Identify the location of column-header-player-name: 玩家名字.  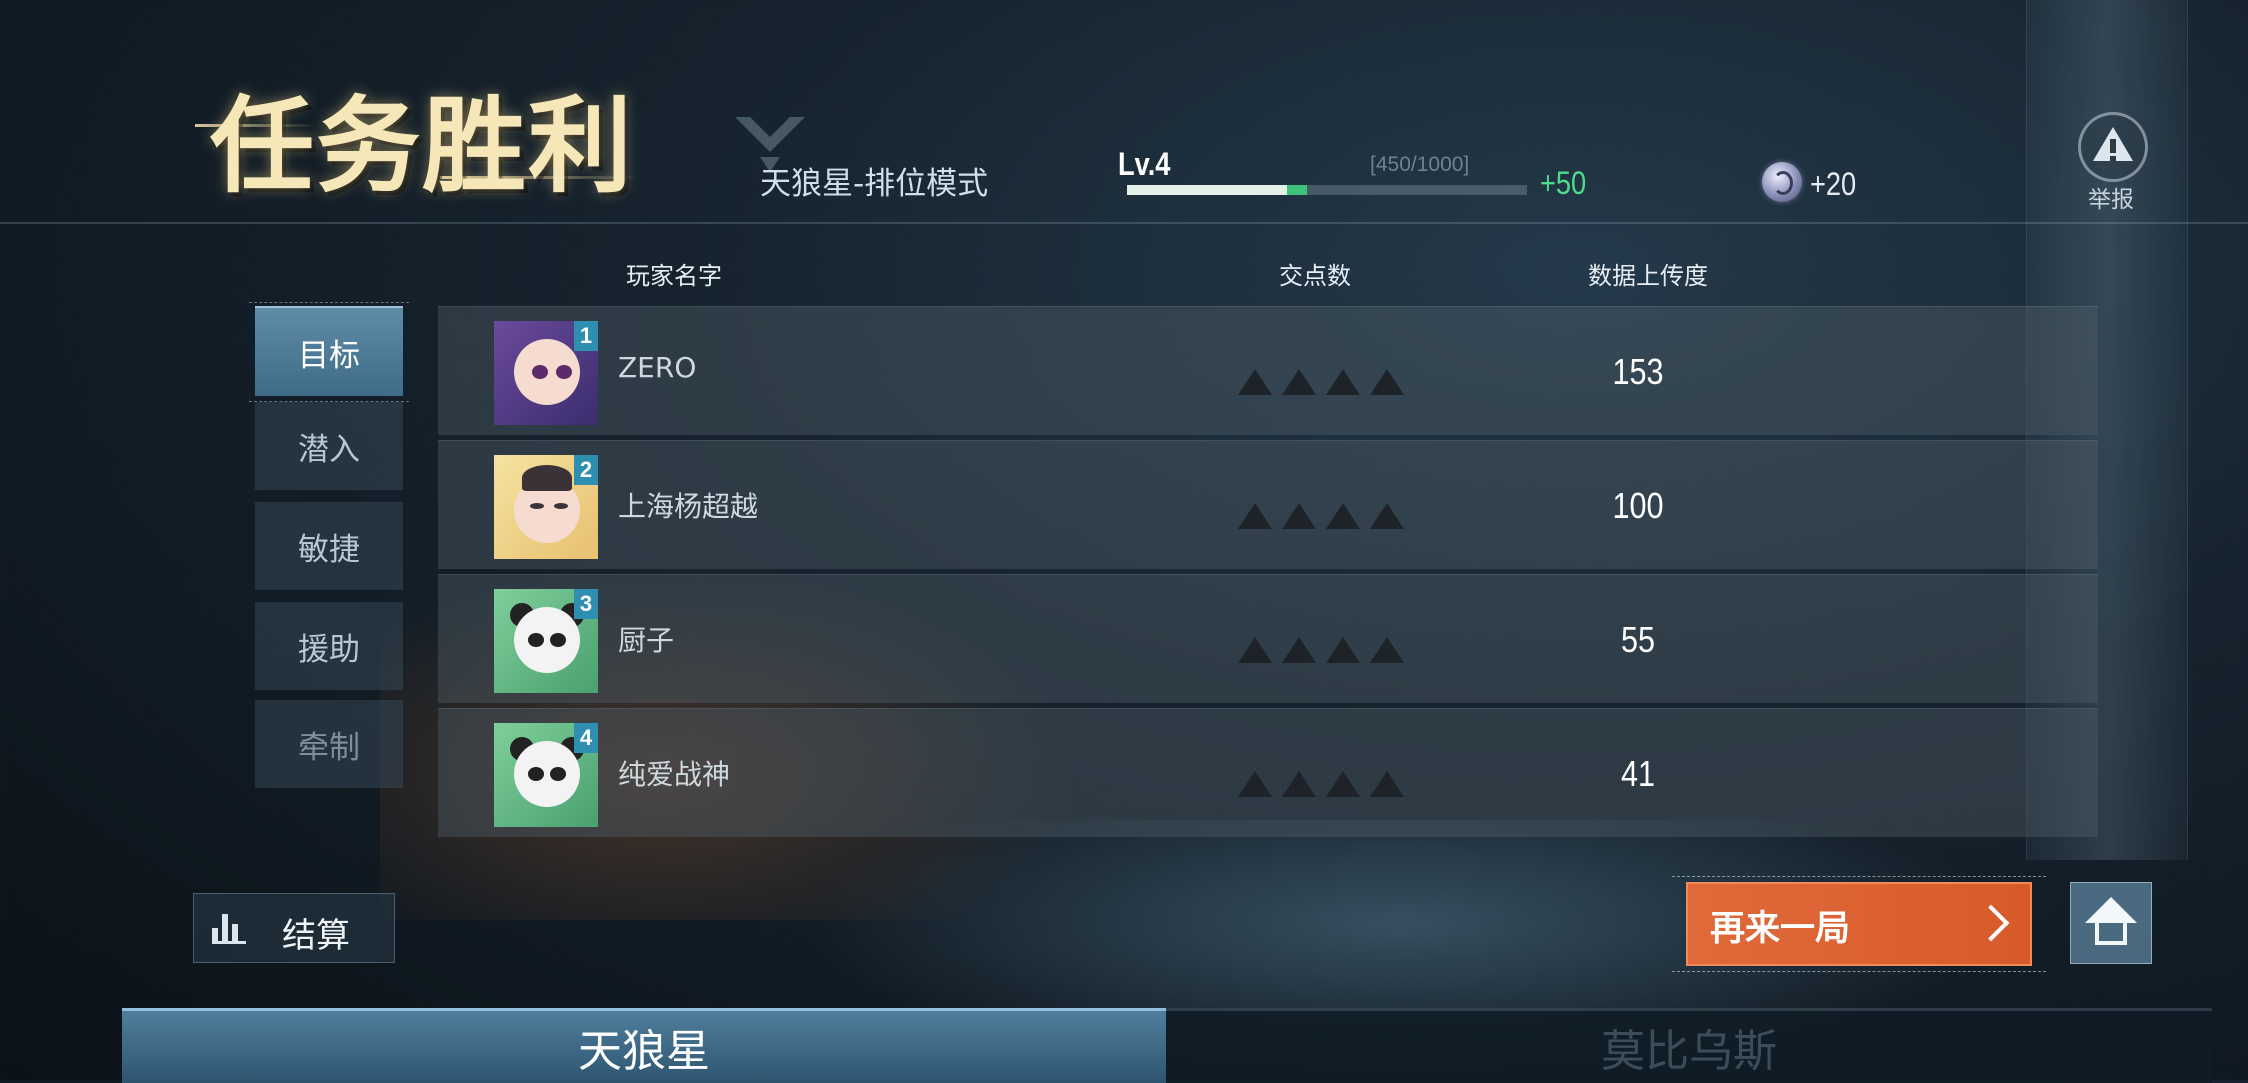
(674, 276).